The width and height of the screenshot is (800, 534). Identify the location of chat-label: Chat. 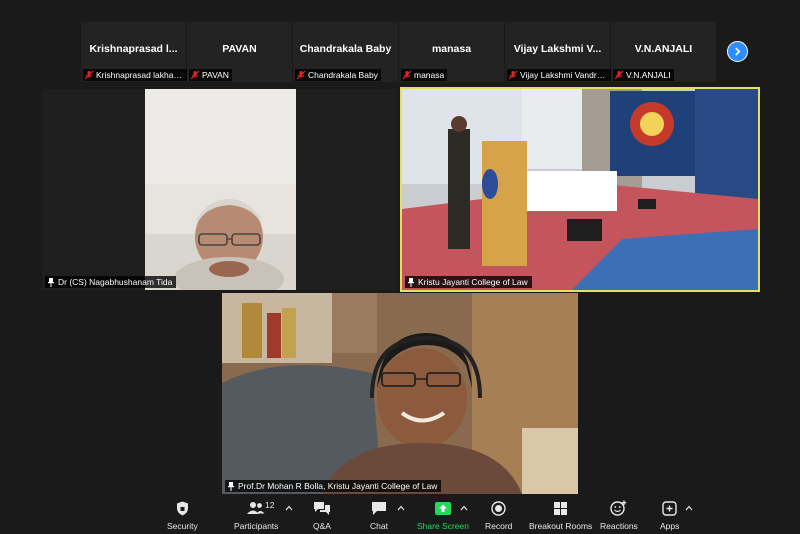
(379, 526).